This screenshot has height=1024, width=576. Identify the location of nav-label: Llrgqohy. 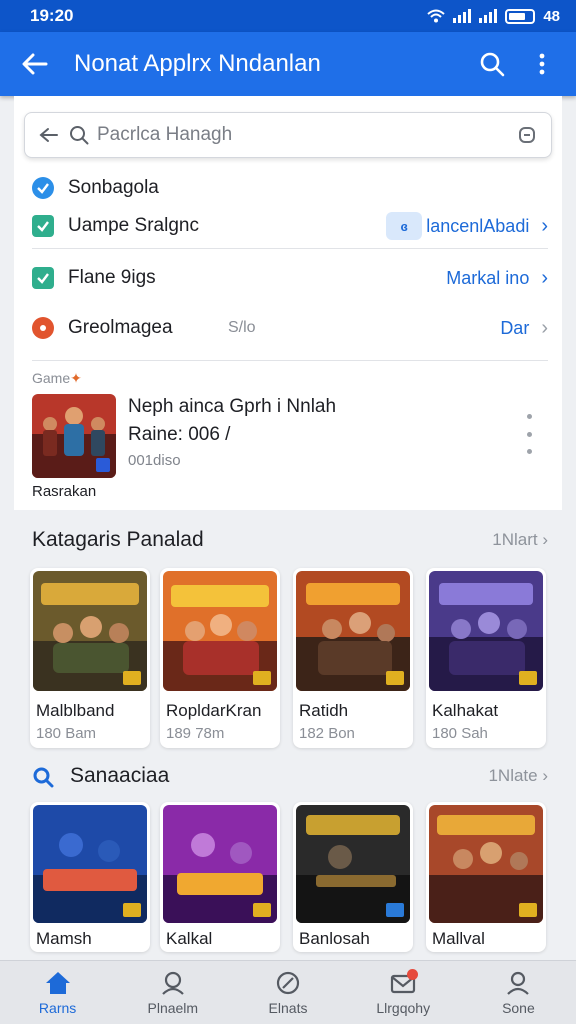
(403, 1008).